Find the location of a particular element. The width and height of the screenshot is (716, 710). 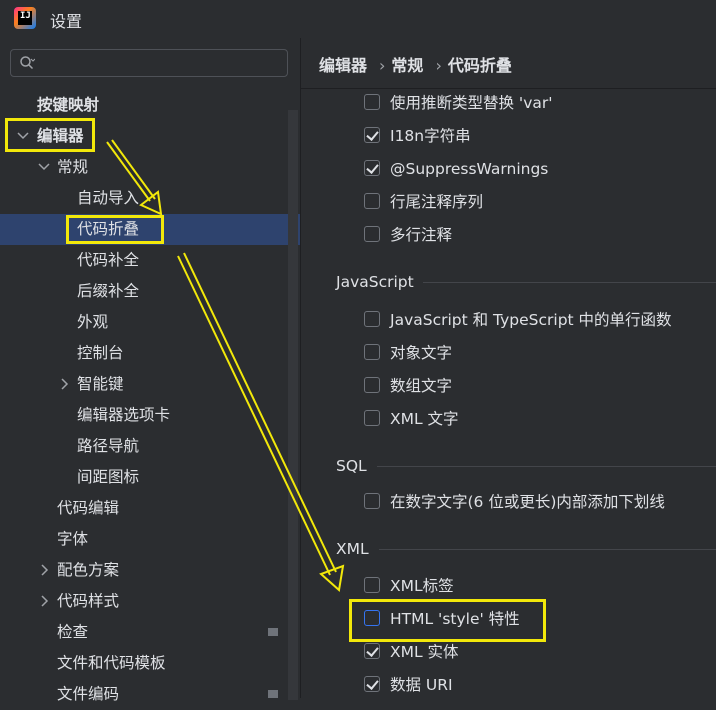

sidebar-item-gutter-icons: 间距图标 is located at coordinates (150, 477).